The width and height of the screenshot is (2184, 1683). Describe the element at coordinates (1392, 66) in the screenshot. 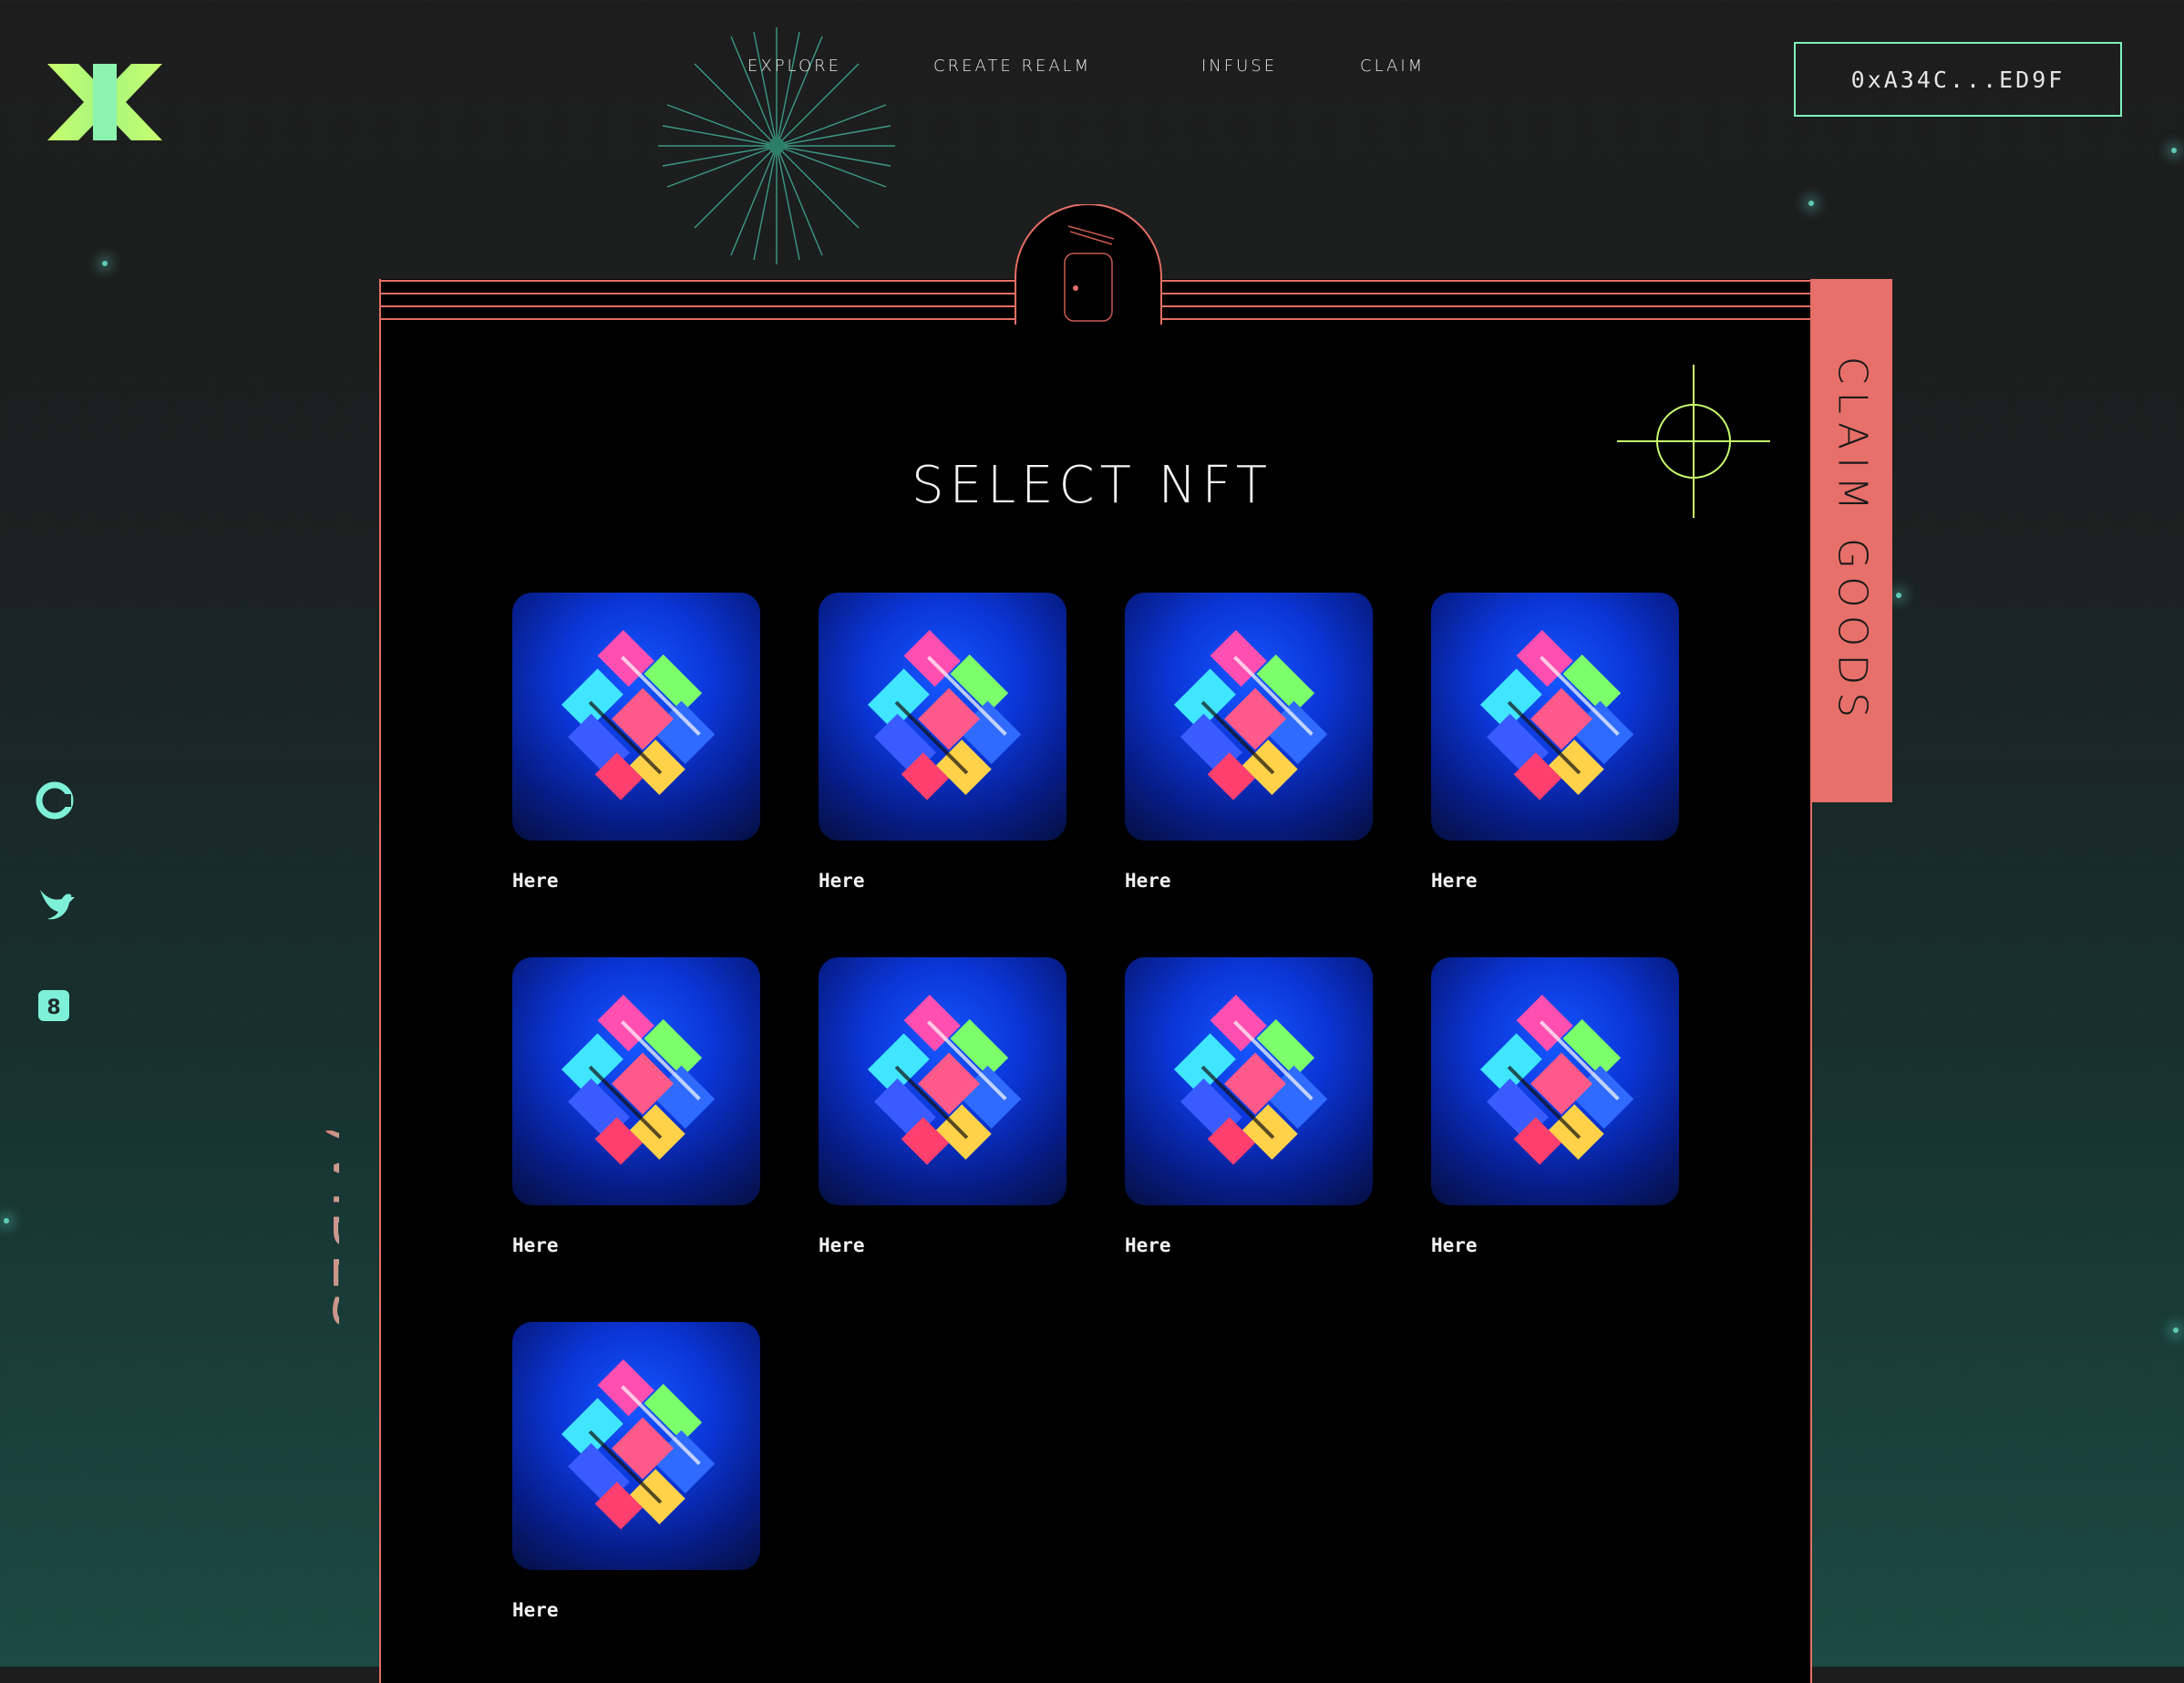

I see `nav-claim: CLAIM` at that location.